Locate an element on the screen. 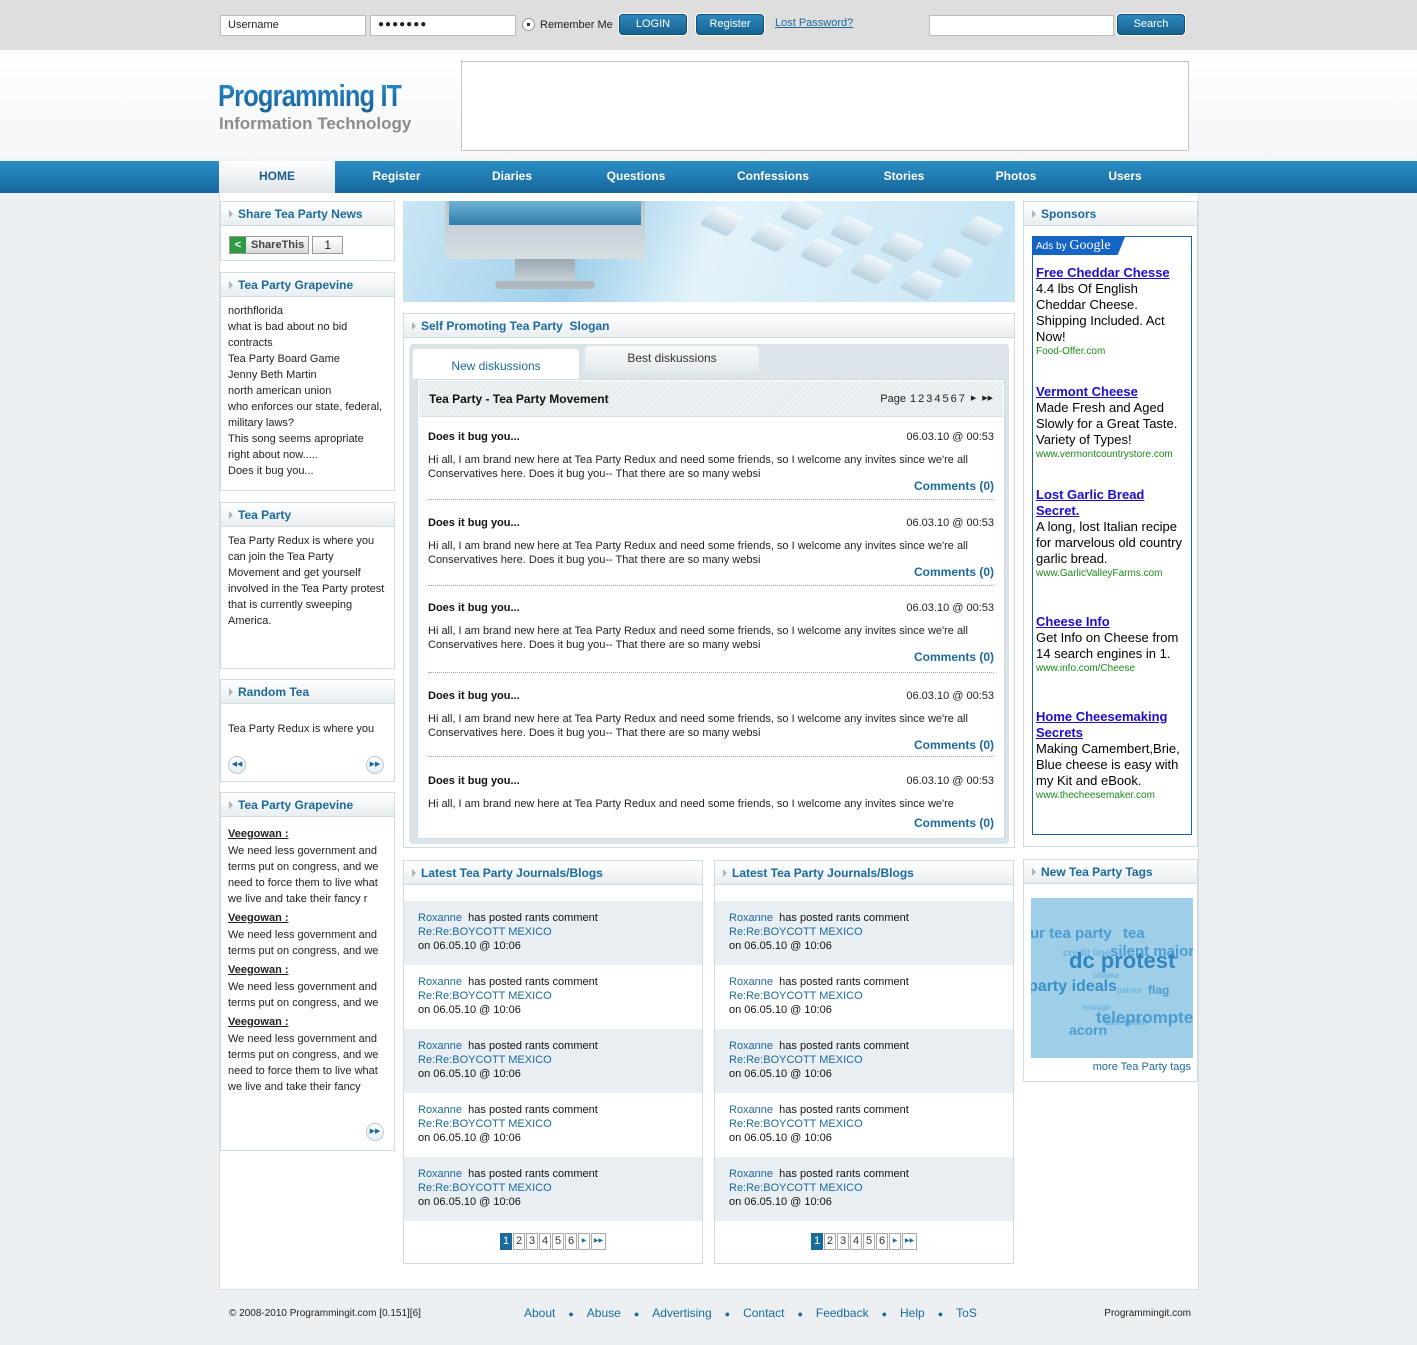 The width and height of the screenshot is (1417, 1345). tag-link: patriot is located at coordinates (1129, 990).